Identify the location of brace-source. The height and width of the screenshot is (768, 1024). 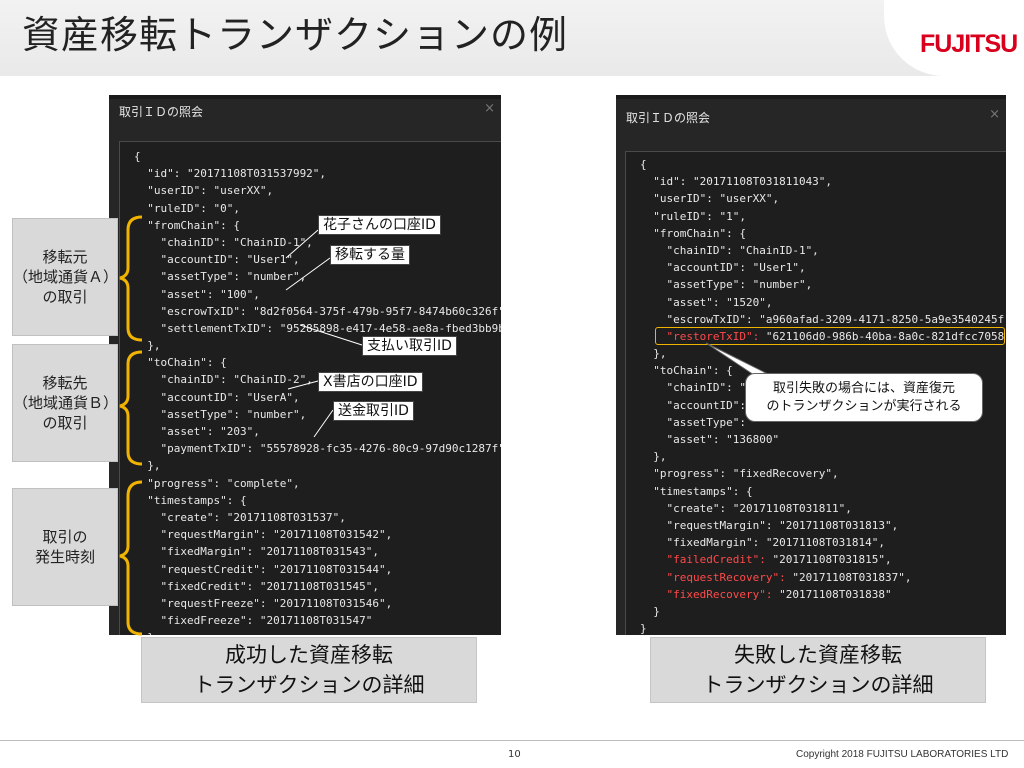
(131, 278).